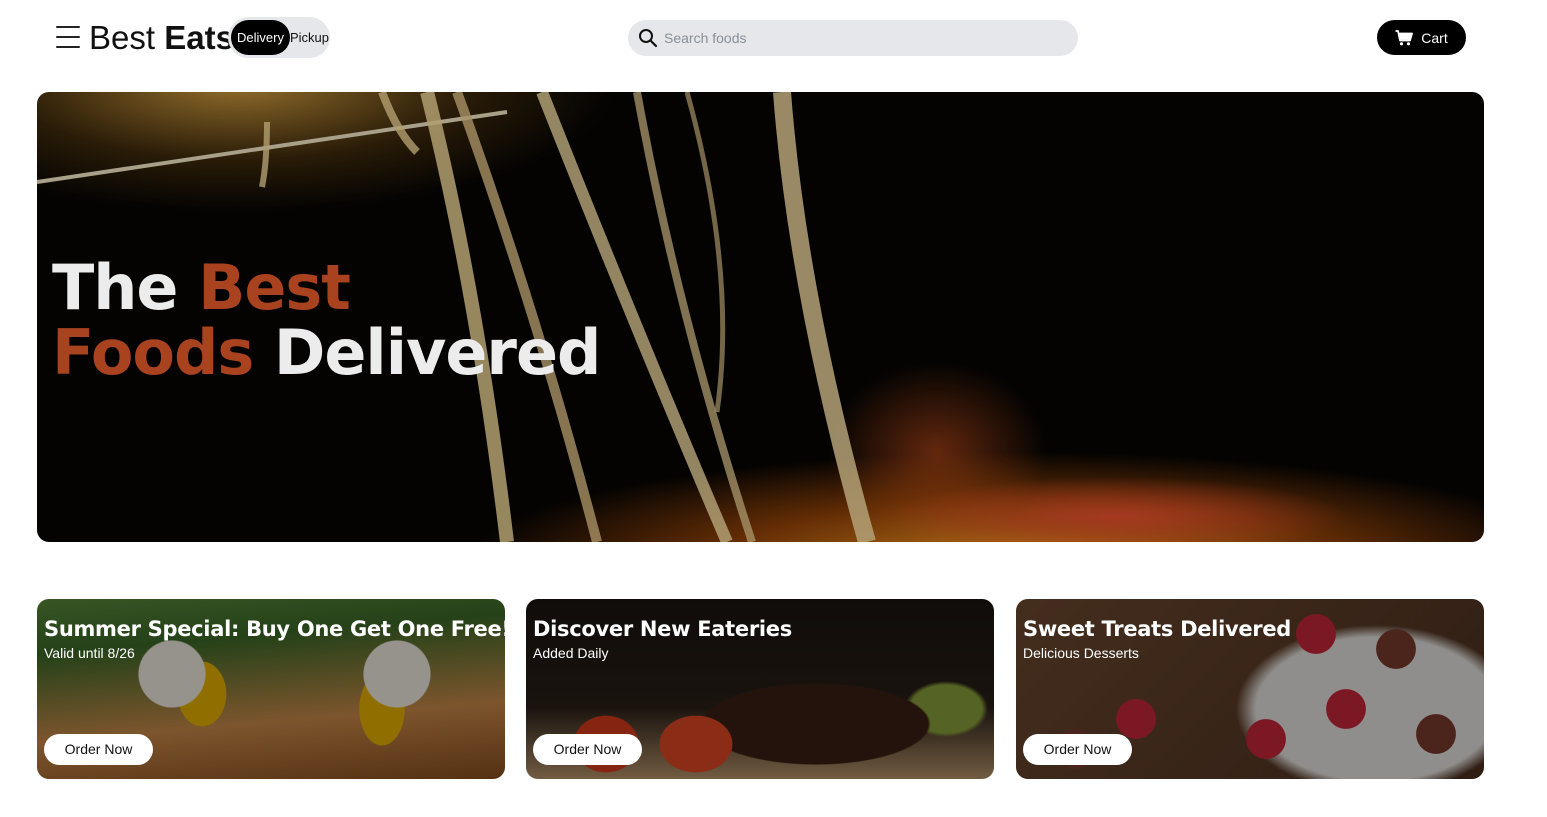  I want to click on search-bar, so click(853, 38).